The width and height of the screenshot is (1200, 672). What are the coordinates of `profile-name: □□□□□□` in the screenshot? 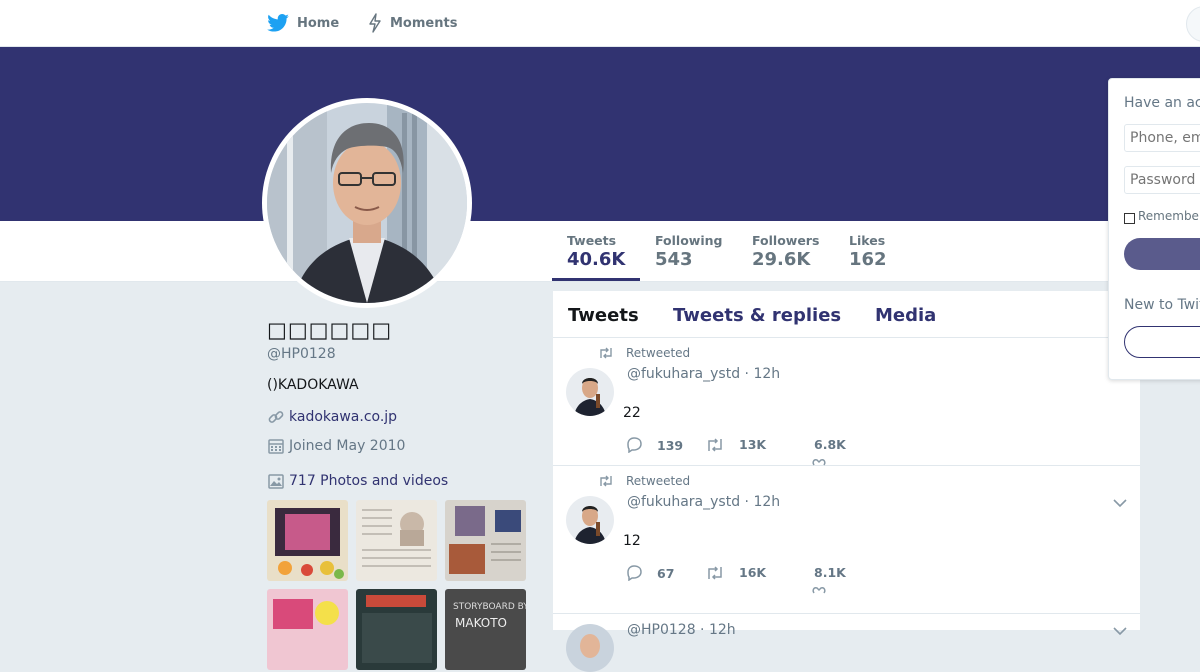 It's located at (329, 330).